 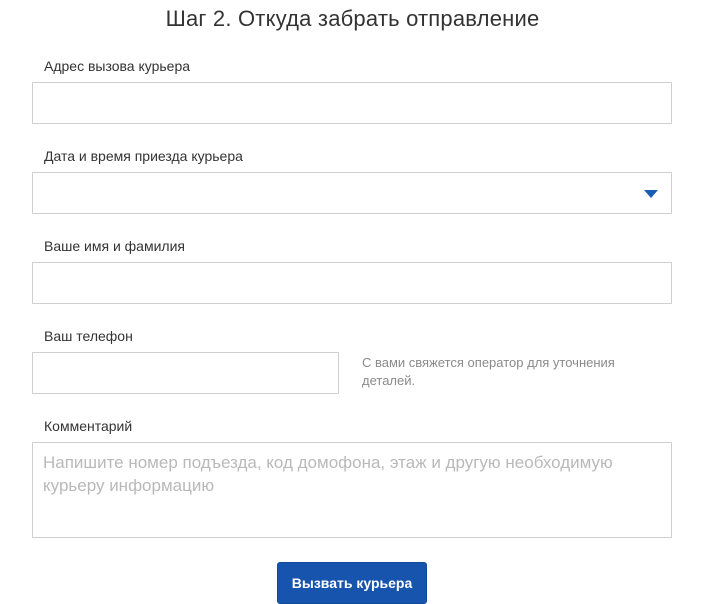 I want to click on phone-label: Ваш телефон, so click(x=88, y=336).